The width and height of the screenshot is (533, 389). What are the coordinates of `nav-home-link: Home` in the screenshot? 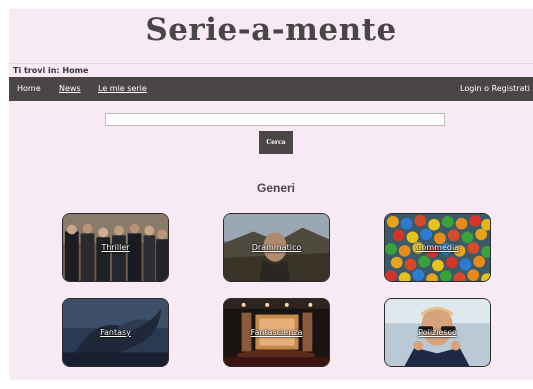 It's located at (29, 89).